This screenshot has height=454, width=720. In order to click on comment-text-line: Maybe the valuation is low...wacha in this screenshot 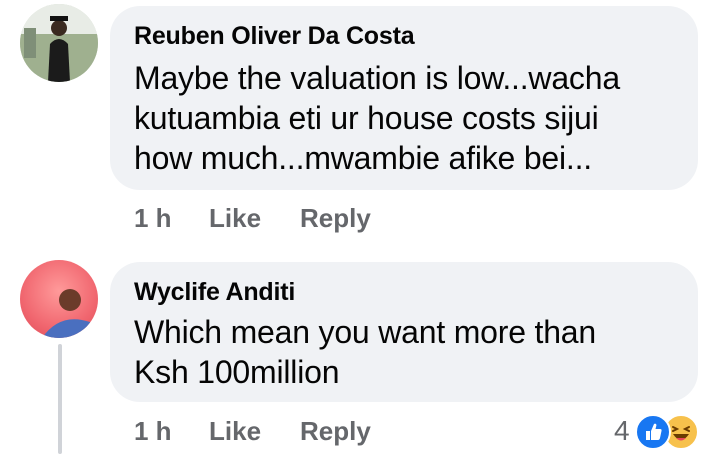, I will do `click(377, 78)`.